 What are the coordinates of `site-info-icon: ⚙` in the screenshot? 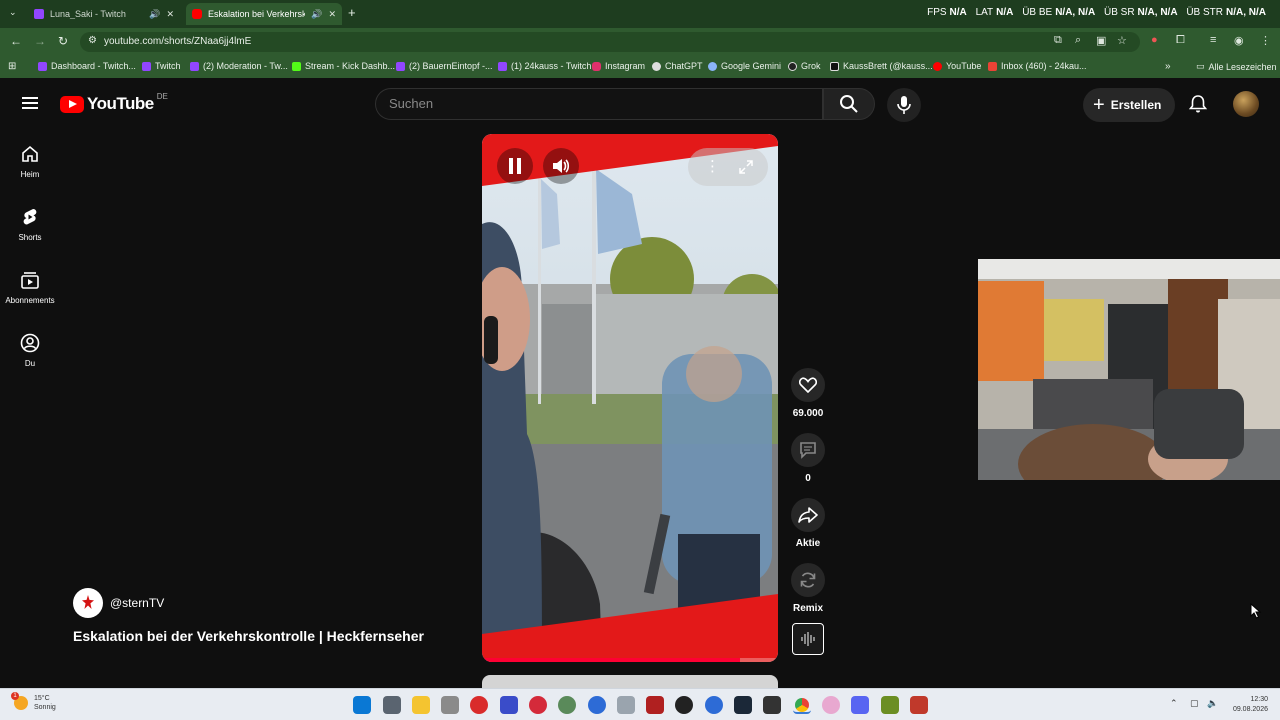 It's located at (92, 40).